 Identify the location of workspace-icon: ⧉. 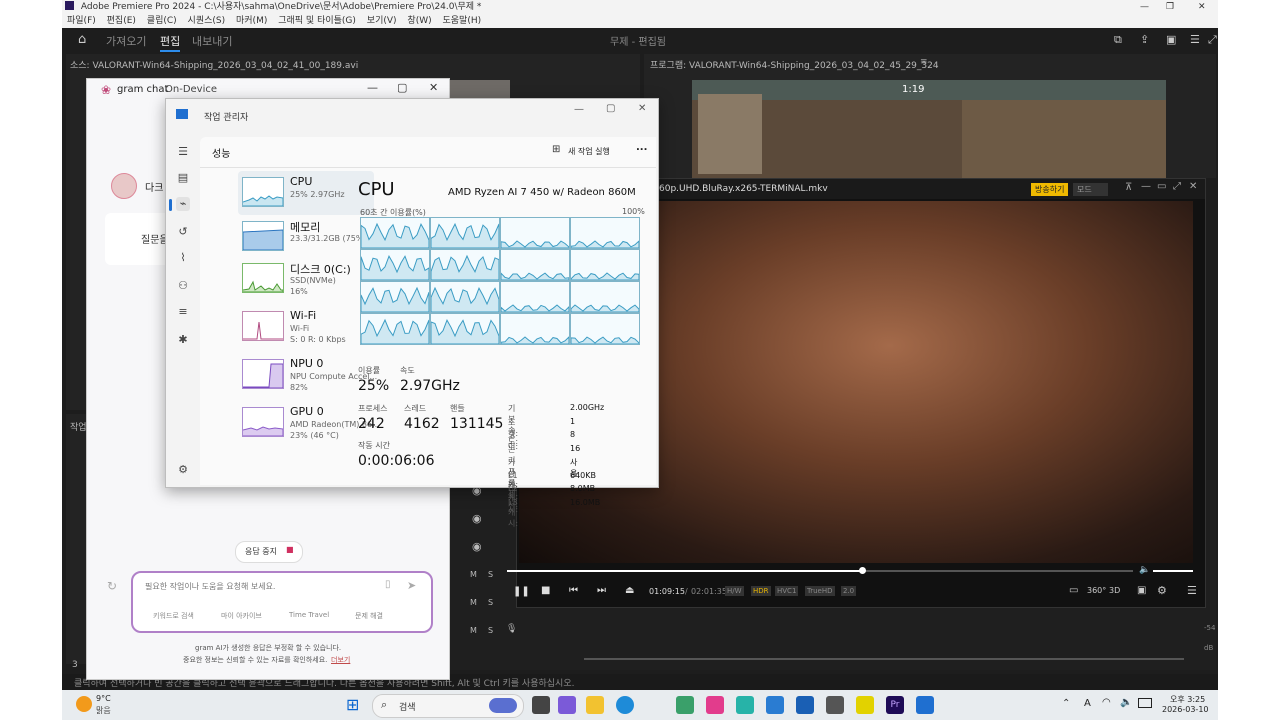
(1118, 40).